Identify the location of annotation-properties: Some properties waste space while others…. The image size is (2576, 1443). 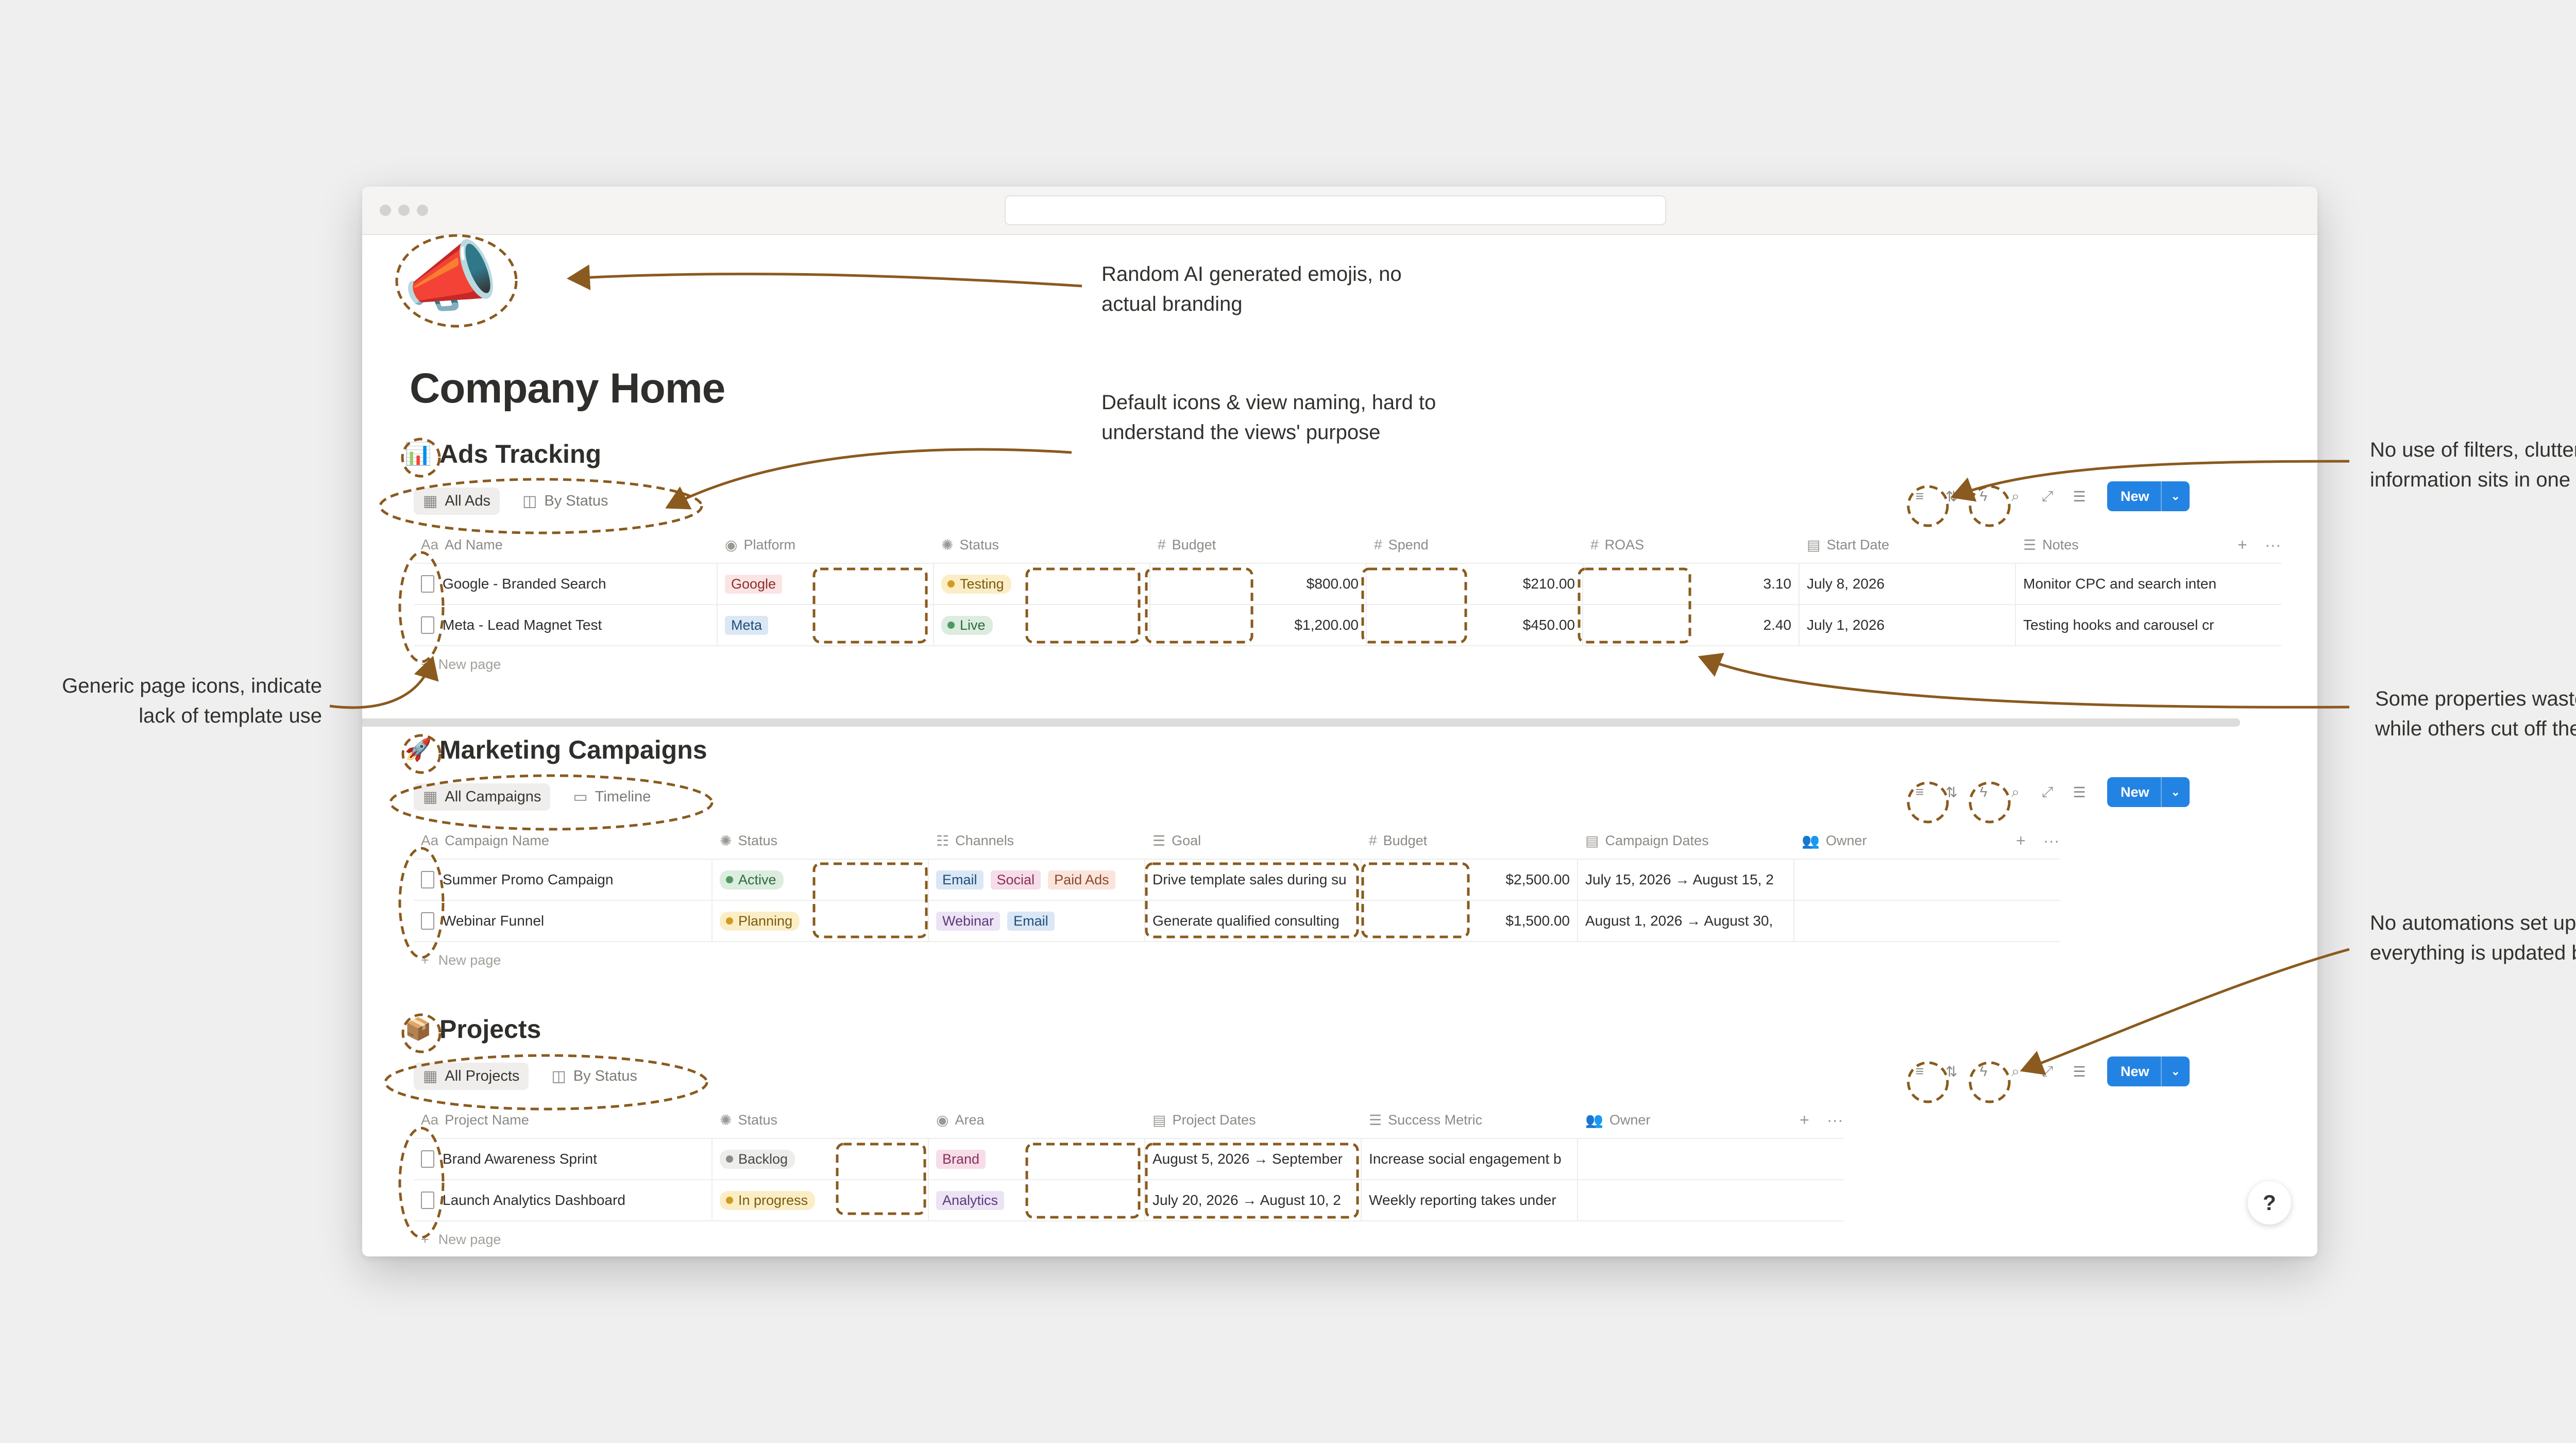
(2475, 714).